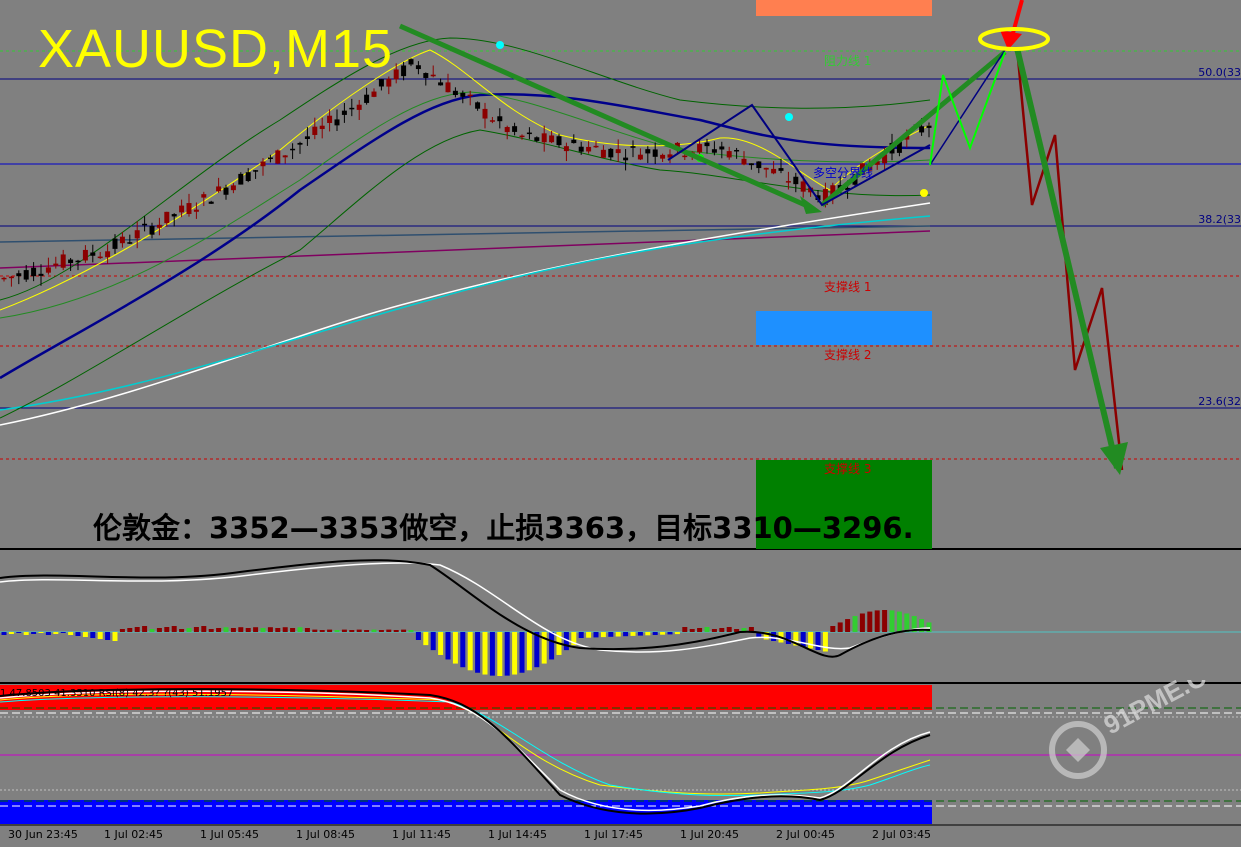  What do you see at coordinates (1219, 401) in the screenshot?
I see `fibo-236-label: 23.6(32` at bounding box center [1219, 401].